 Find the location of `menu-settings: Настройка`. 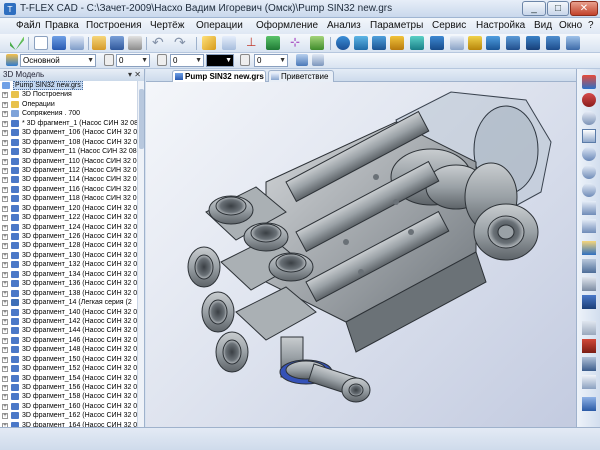

menu-settings: Настройка is located at coordinates (500, 25).